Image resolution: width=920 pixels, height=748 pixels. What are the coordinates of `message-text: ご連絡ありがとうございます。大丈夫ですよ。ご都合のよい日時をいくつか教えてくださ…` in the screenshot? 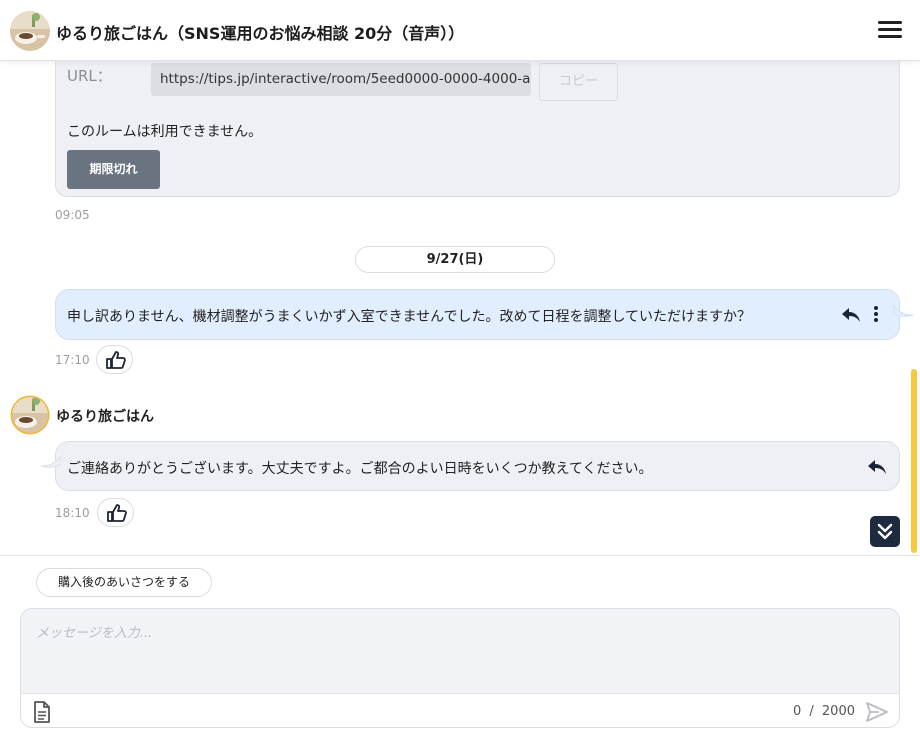 It's located at (360, 469).